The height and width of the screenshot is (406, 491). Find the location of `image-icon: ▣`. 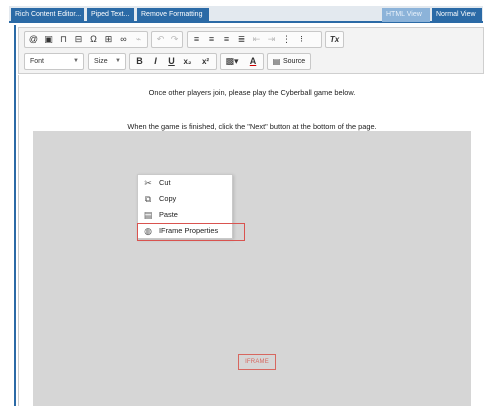

image-icon: ▣ is located at coordinates (48, 39).